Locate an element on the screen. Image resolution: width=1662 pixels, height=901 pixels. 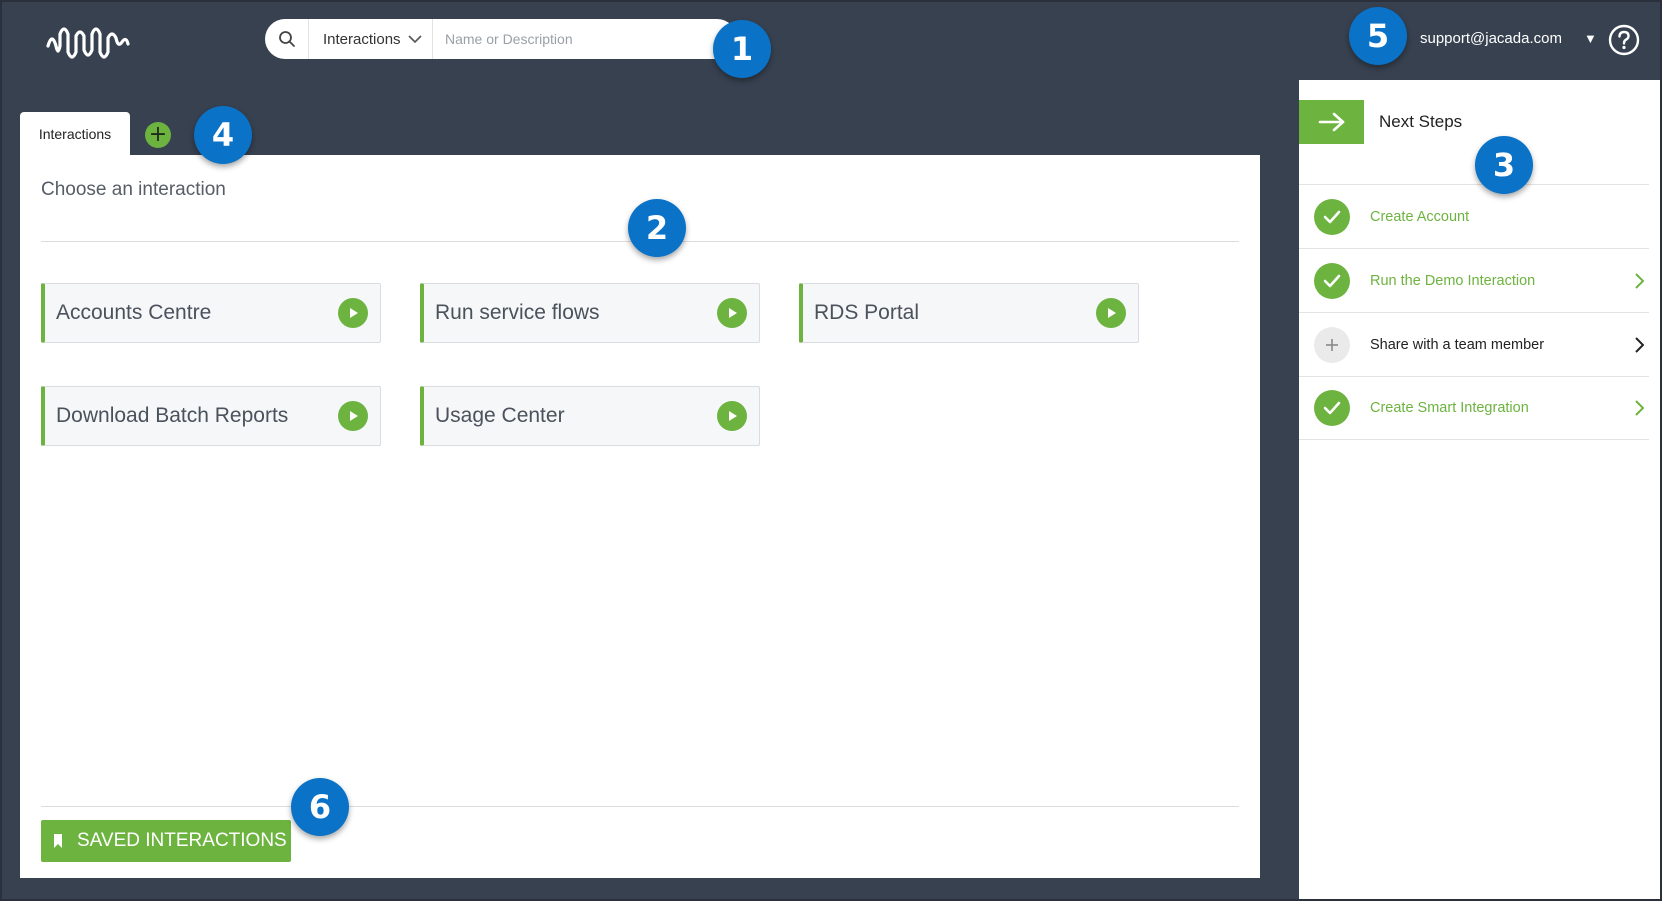
callout-1: 1 is located at coordinates (742, 49).